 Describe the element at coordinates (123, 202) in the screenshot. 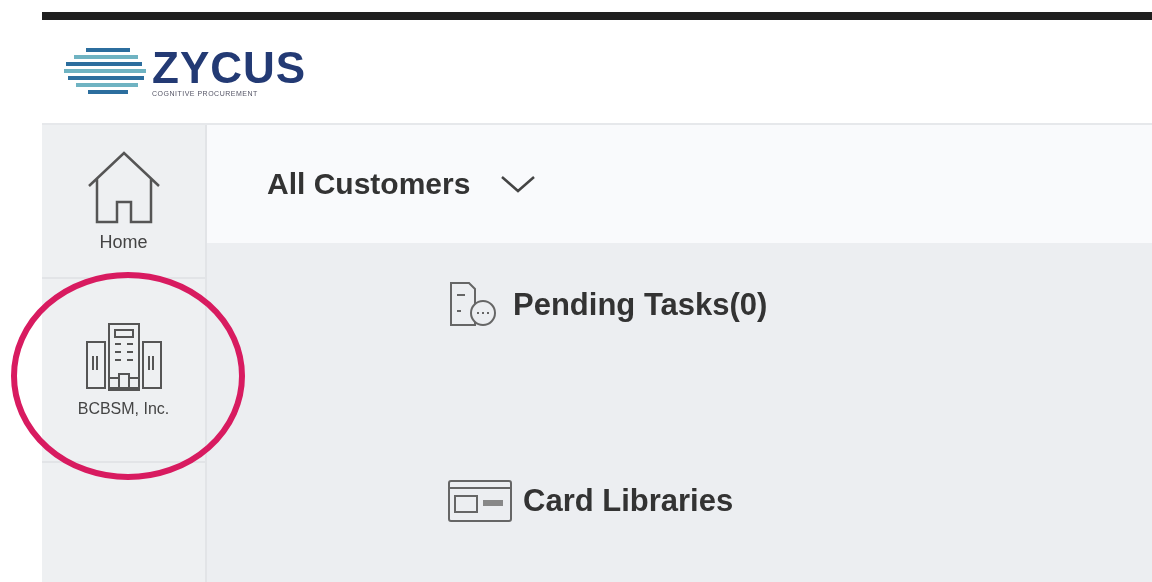

I see `sidebar-item: Home` at that location.